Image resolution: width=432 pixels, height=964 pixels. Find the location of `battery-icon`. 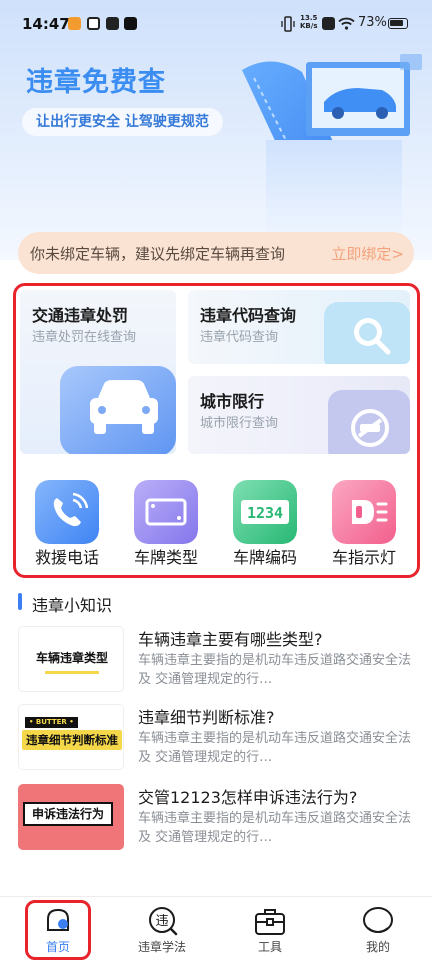

battery-icon is located at coordinates (398, 23).